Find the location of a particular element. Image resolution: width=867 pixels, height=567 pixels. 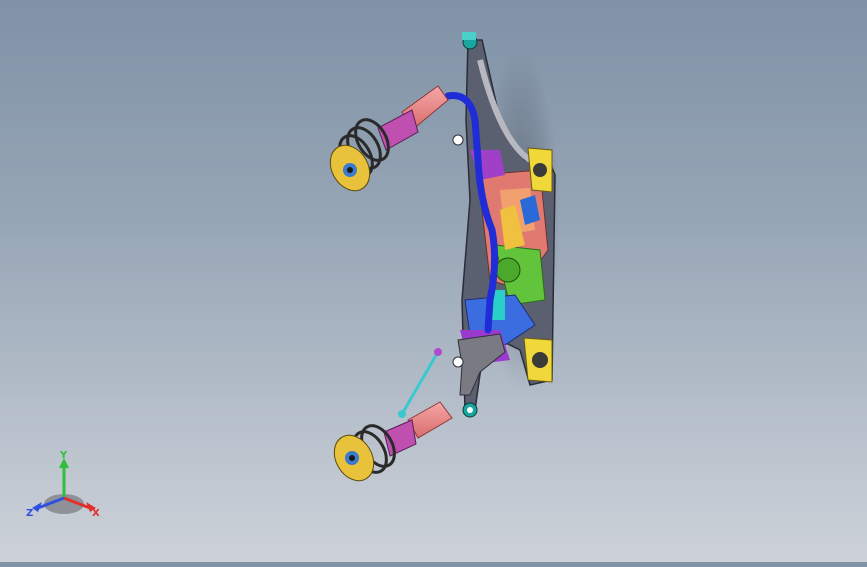

subframe-mount-upper is located at coordinates (540, 170).